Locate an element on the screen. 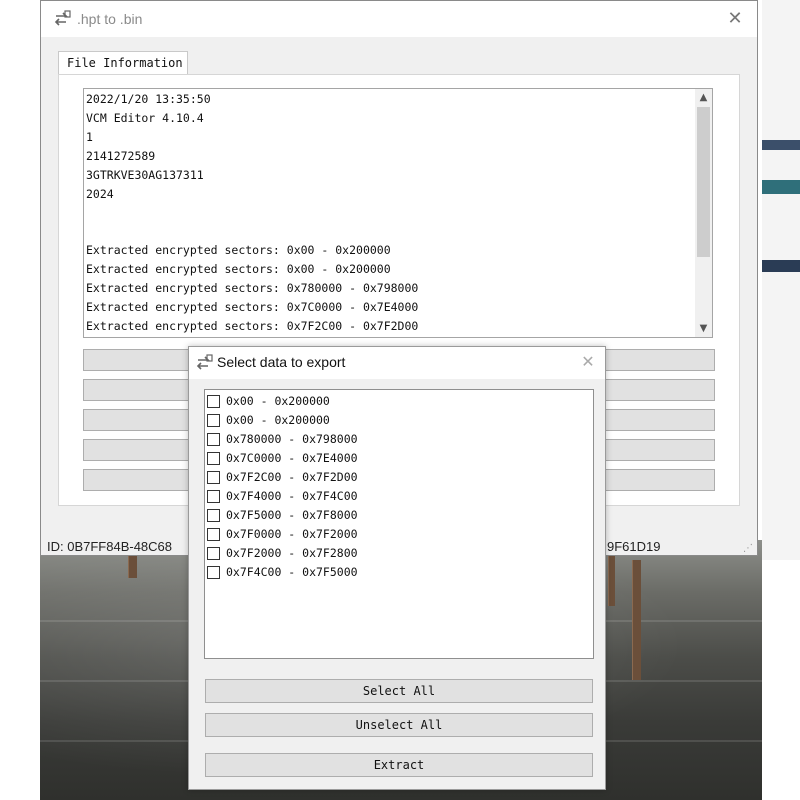  item-label: 0x7F4C00 - 0x7F5000 is located at coordinates (292, 572).